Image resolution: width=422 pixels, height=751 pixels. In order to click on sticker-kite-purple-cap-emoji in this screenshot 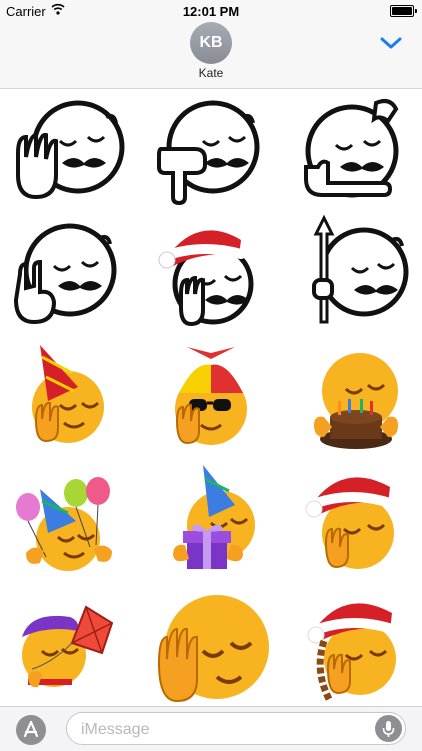, I will do `click(66, 645)`.